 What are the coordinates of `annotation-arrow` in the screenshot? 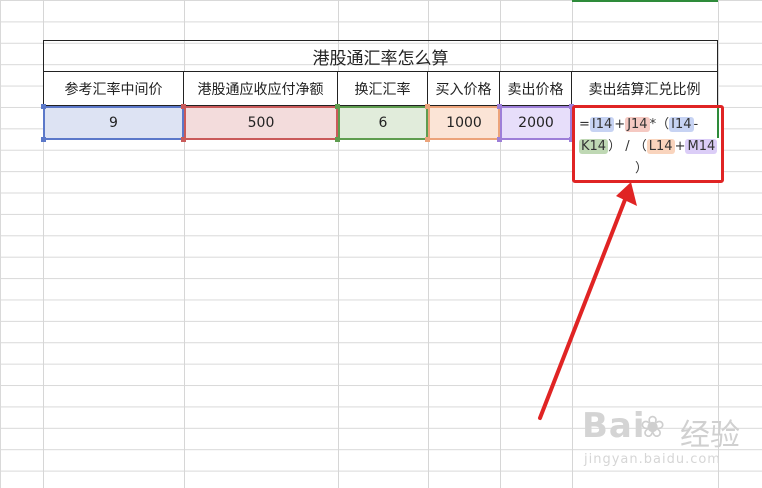 It's located at (587, 301).